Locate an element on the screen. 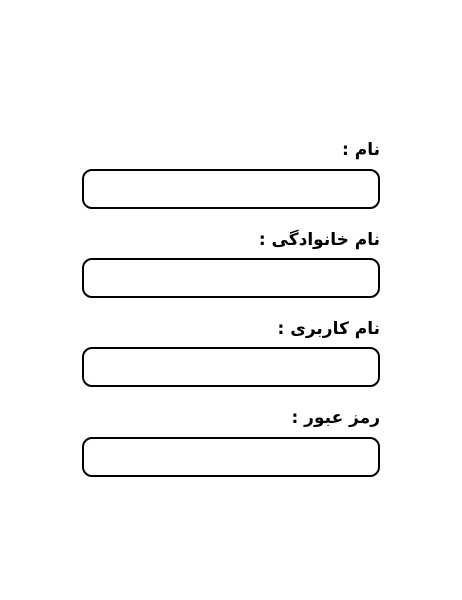 Image resolution: width=462 pixels, height=600 pixels. last-name-input is located at coordinates (231, 278).